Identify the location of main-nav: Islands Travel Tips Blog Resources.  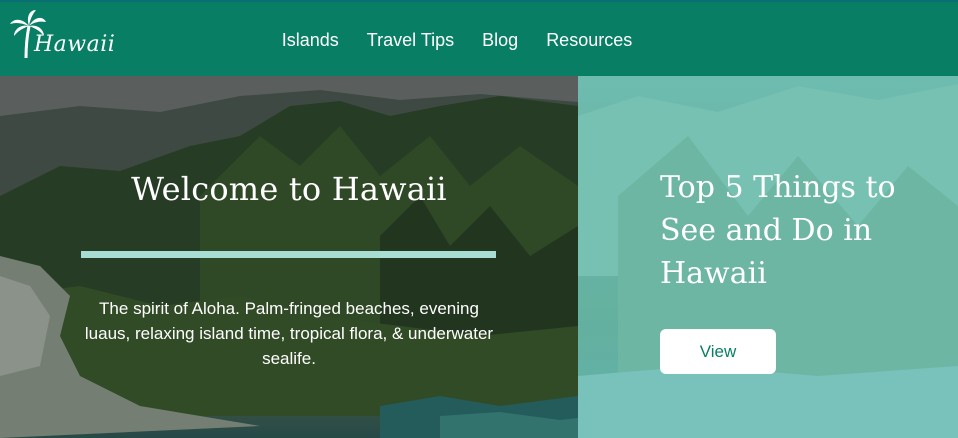
(468, 40).